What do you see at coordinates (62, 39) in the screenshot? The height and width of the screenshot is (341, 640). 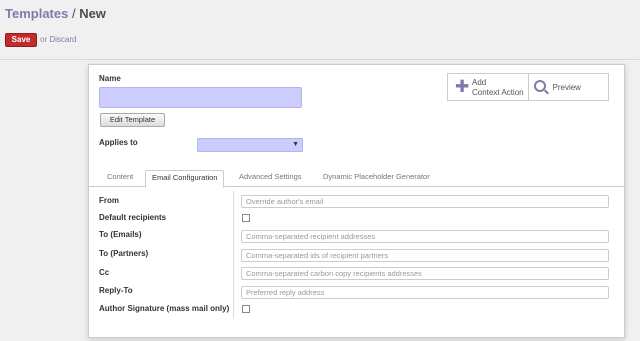 I see `discard-link: Discard` at bounding box center [62, 39].